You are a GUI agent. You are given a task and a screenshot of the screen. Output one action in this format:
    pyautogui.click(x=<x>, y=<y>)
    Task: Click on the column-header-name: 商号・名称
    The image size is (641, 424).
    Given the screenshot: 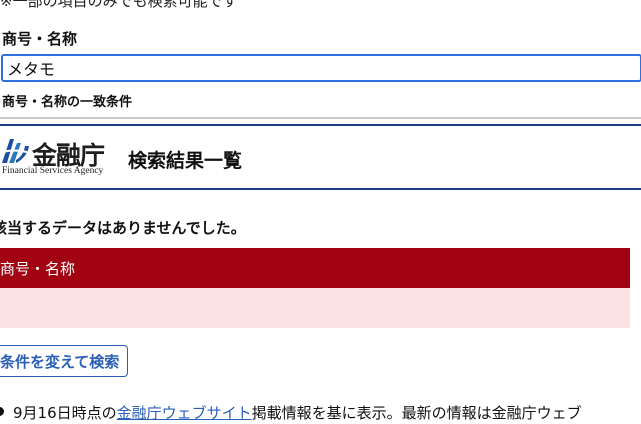 What is the action you would take?
    pyautogui.click(x=38, y=269)
    